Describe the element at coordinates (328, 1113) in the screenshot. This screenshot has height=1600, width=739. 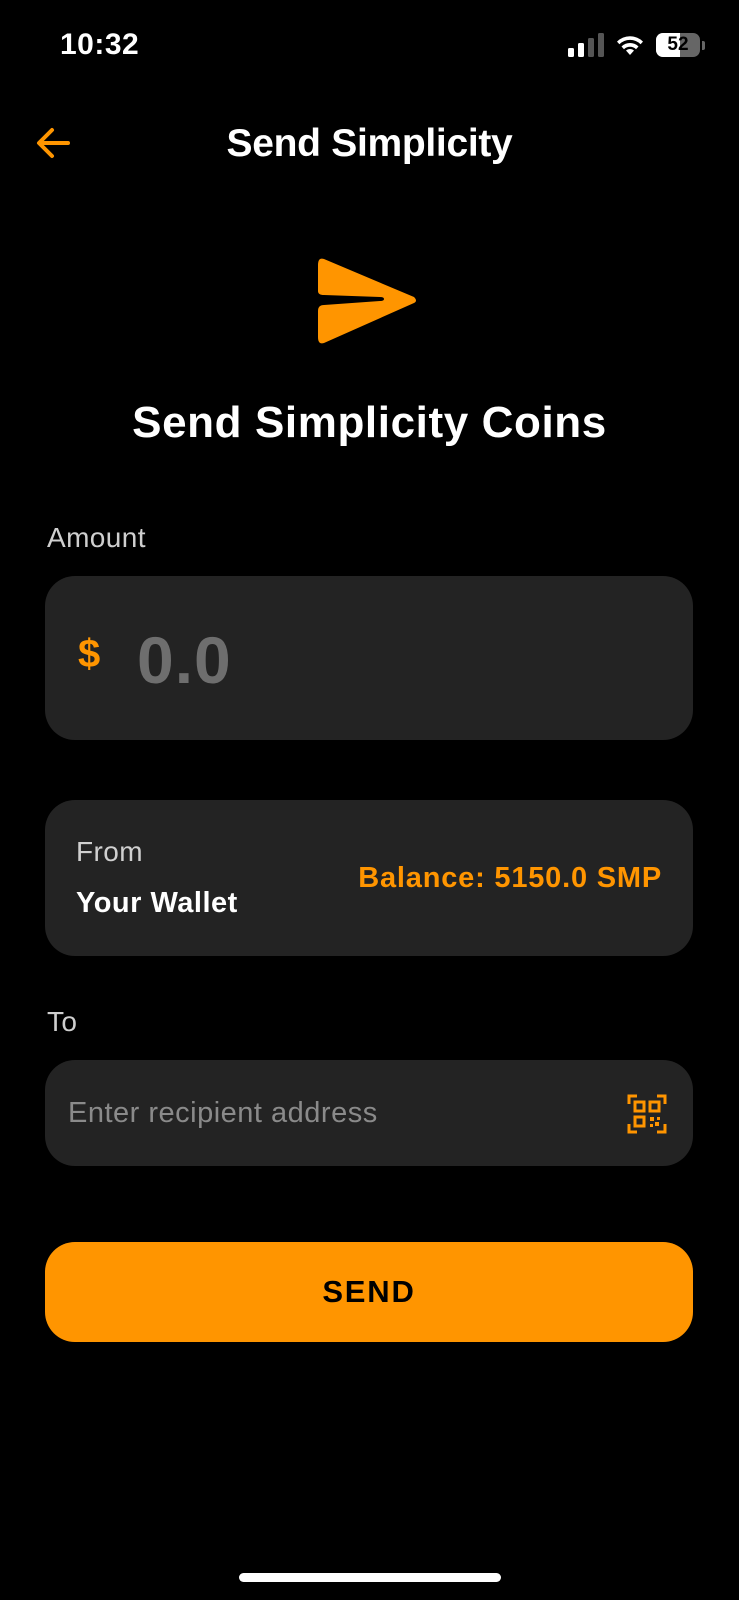
I see `recipient-address-input` at that location.